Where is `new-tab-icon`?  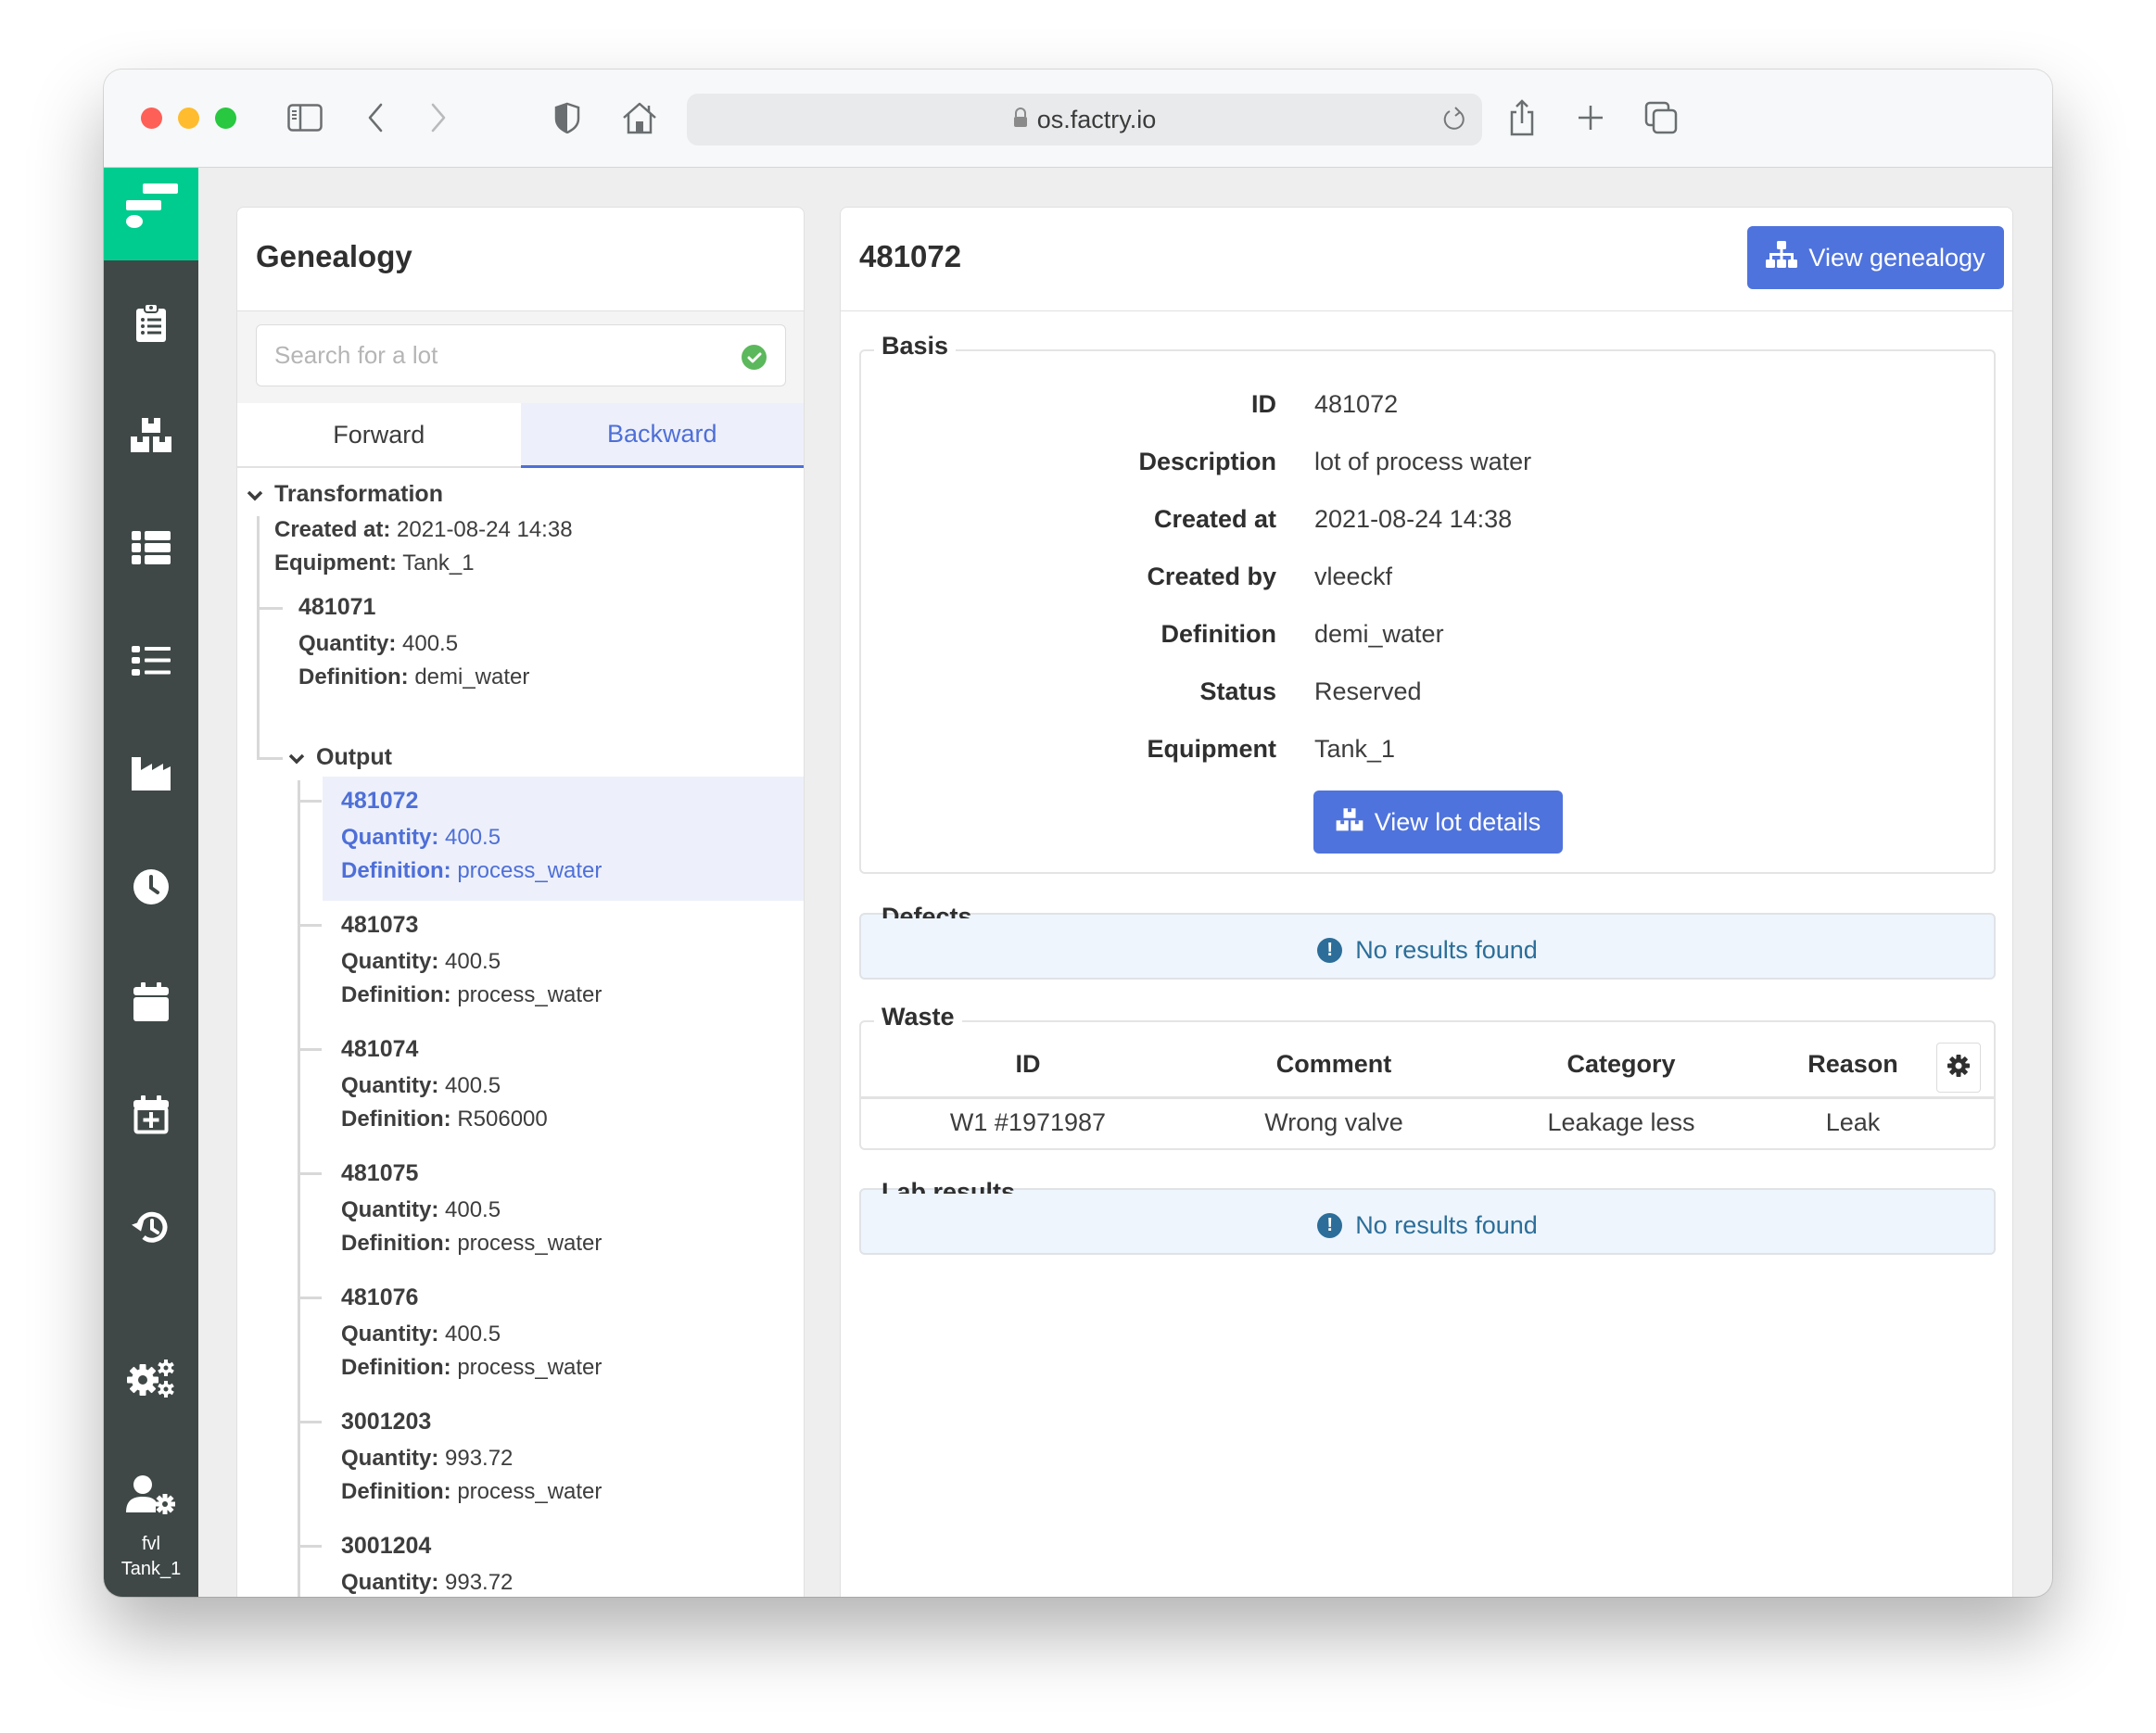
new-tab-icon is located at coordinates (1591, 117).